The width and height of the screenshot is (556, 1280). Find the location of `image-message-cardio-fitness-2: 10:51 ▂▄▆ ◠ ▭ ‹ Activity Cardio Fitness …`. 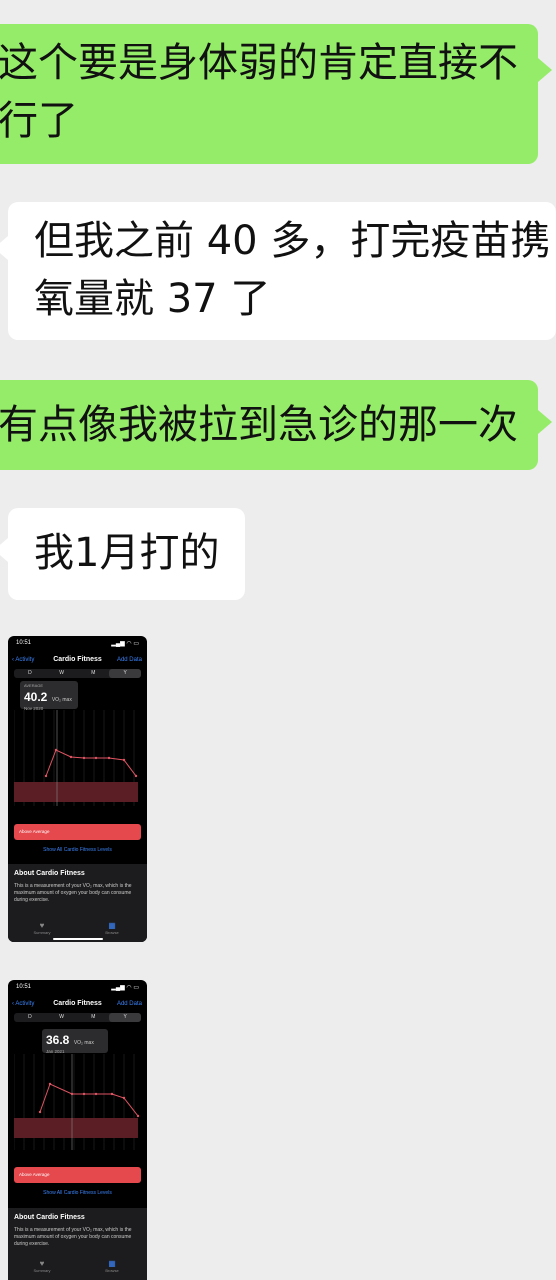

image-message-cardio-fitness-2: 10:51 ▂▄▆ ◠ ▭ ‹ Activity Cardio Fitness … is located at coordinates (77, 1130).